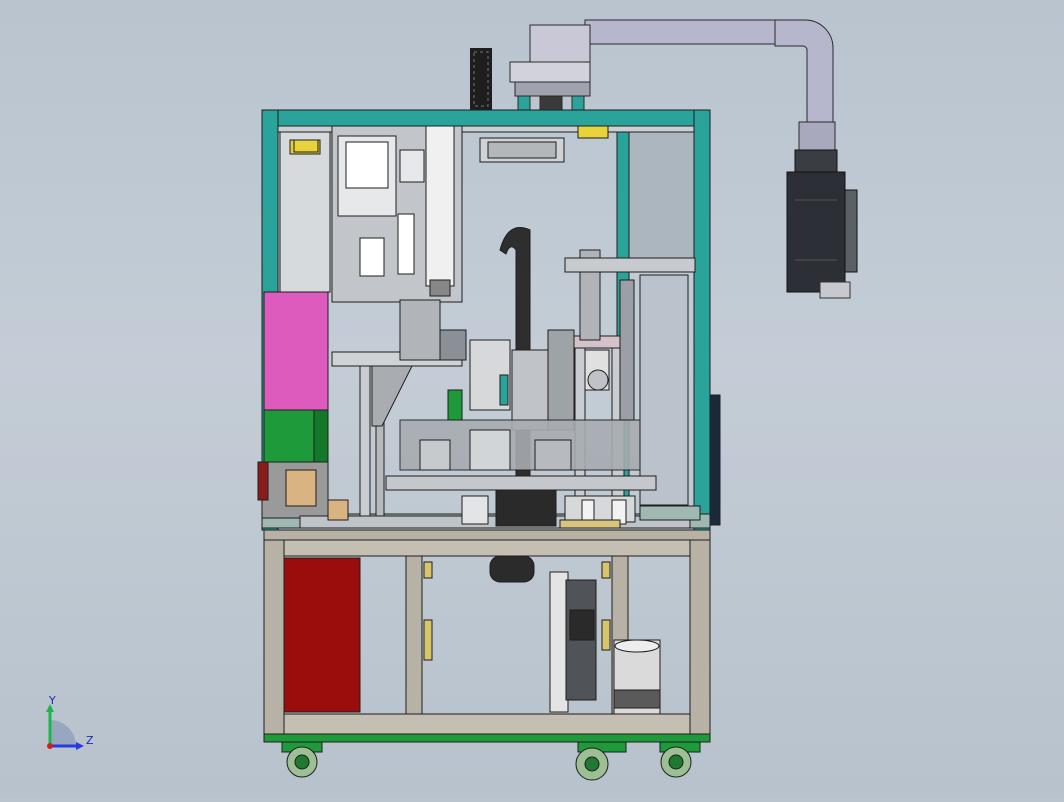 Image resolution: width=1064 pixels, height=802 pixels. Describe the element at coordinates (50, 746) in the screenshot. I see `x-axis-dot` at that location.